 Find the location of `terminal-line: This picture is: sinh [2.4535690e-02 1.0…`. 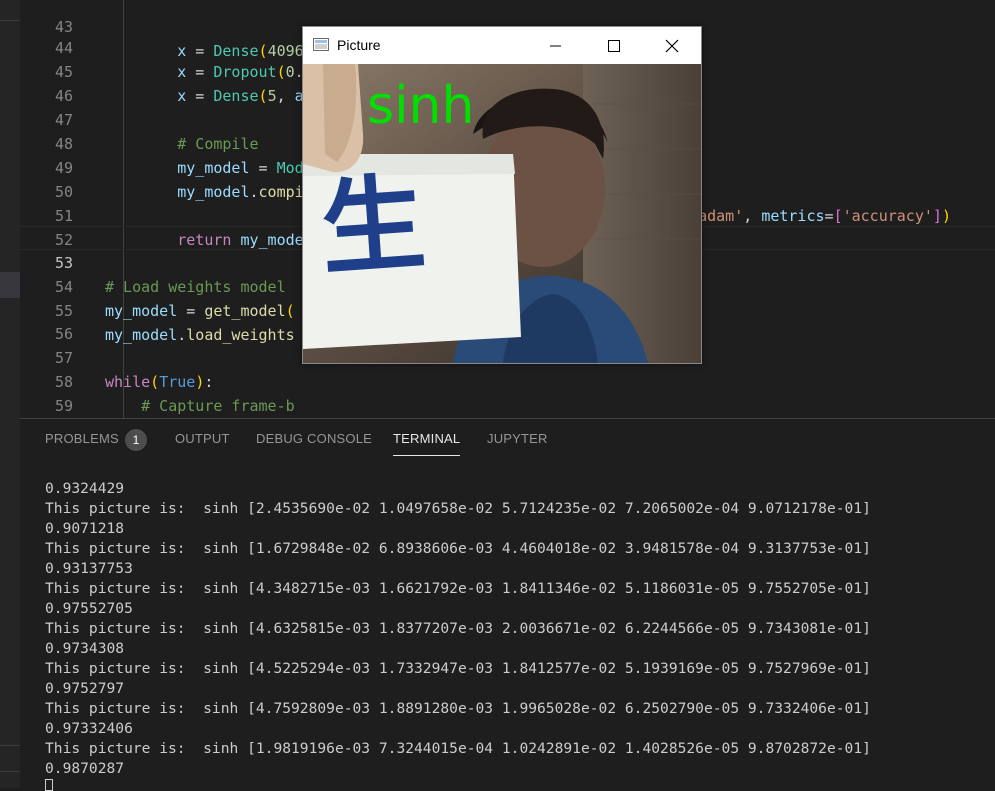

terminal-line: This picture is: sinh [2.4535690e-02 1.0… is located at coordinates (458, 508).